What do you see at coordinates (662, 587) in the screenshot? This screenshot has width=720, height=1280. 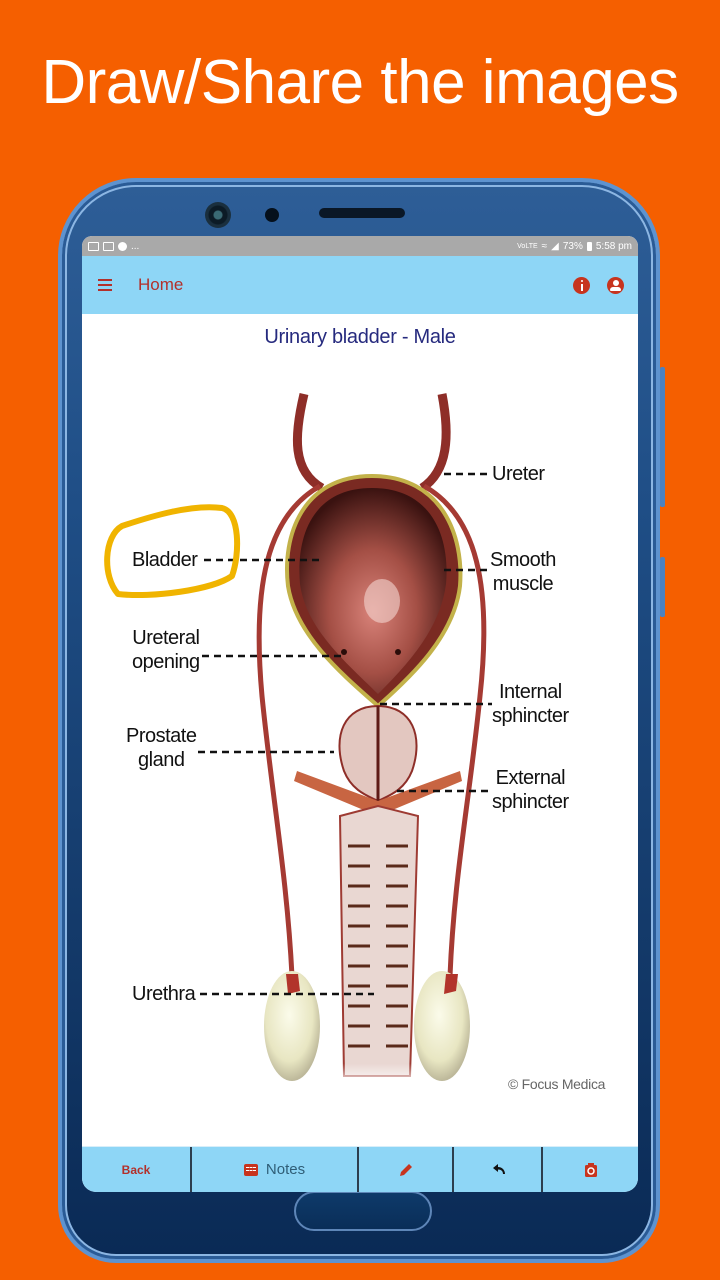 I see `power-button` at bounding box center [662, 587].